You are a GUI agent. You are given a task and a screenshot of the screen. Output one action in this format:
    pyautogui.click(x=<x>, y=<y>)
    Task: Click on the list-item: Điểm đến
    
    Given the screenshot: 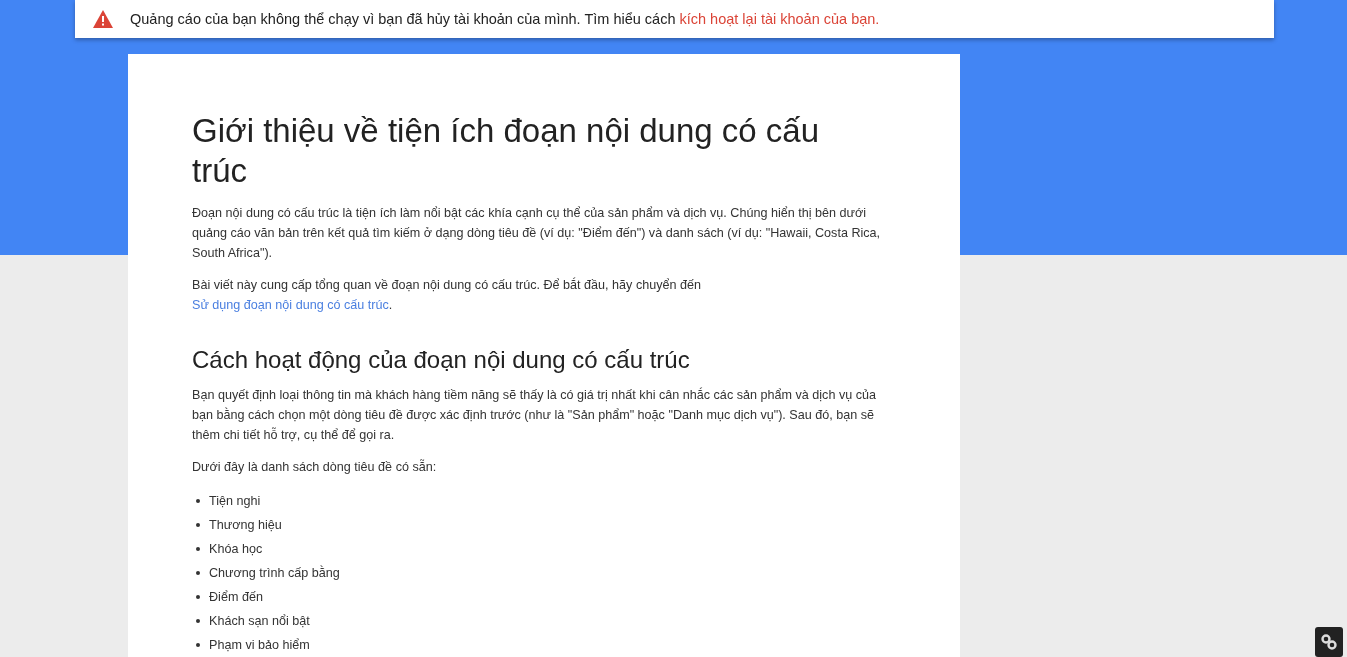 What is the action you would take?
    pyautogui.click(x=236, y=597)
    